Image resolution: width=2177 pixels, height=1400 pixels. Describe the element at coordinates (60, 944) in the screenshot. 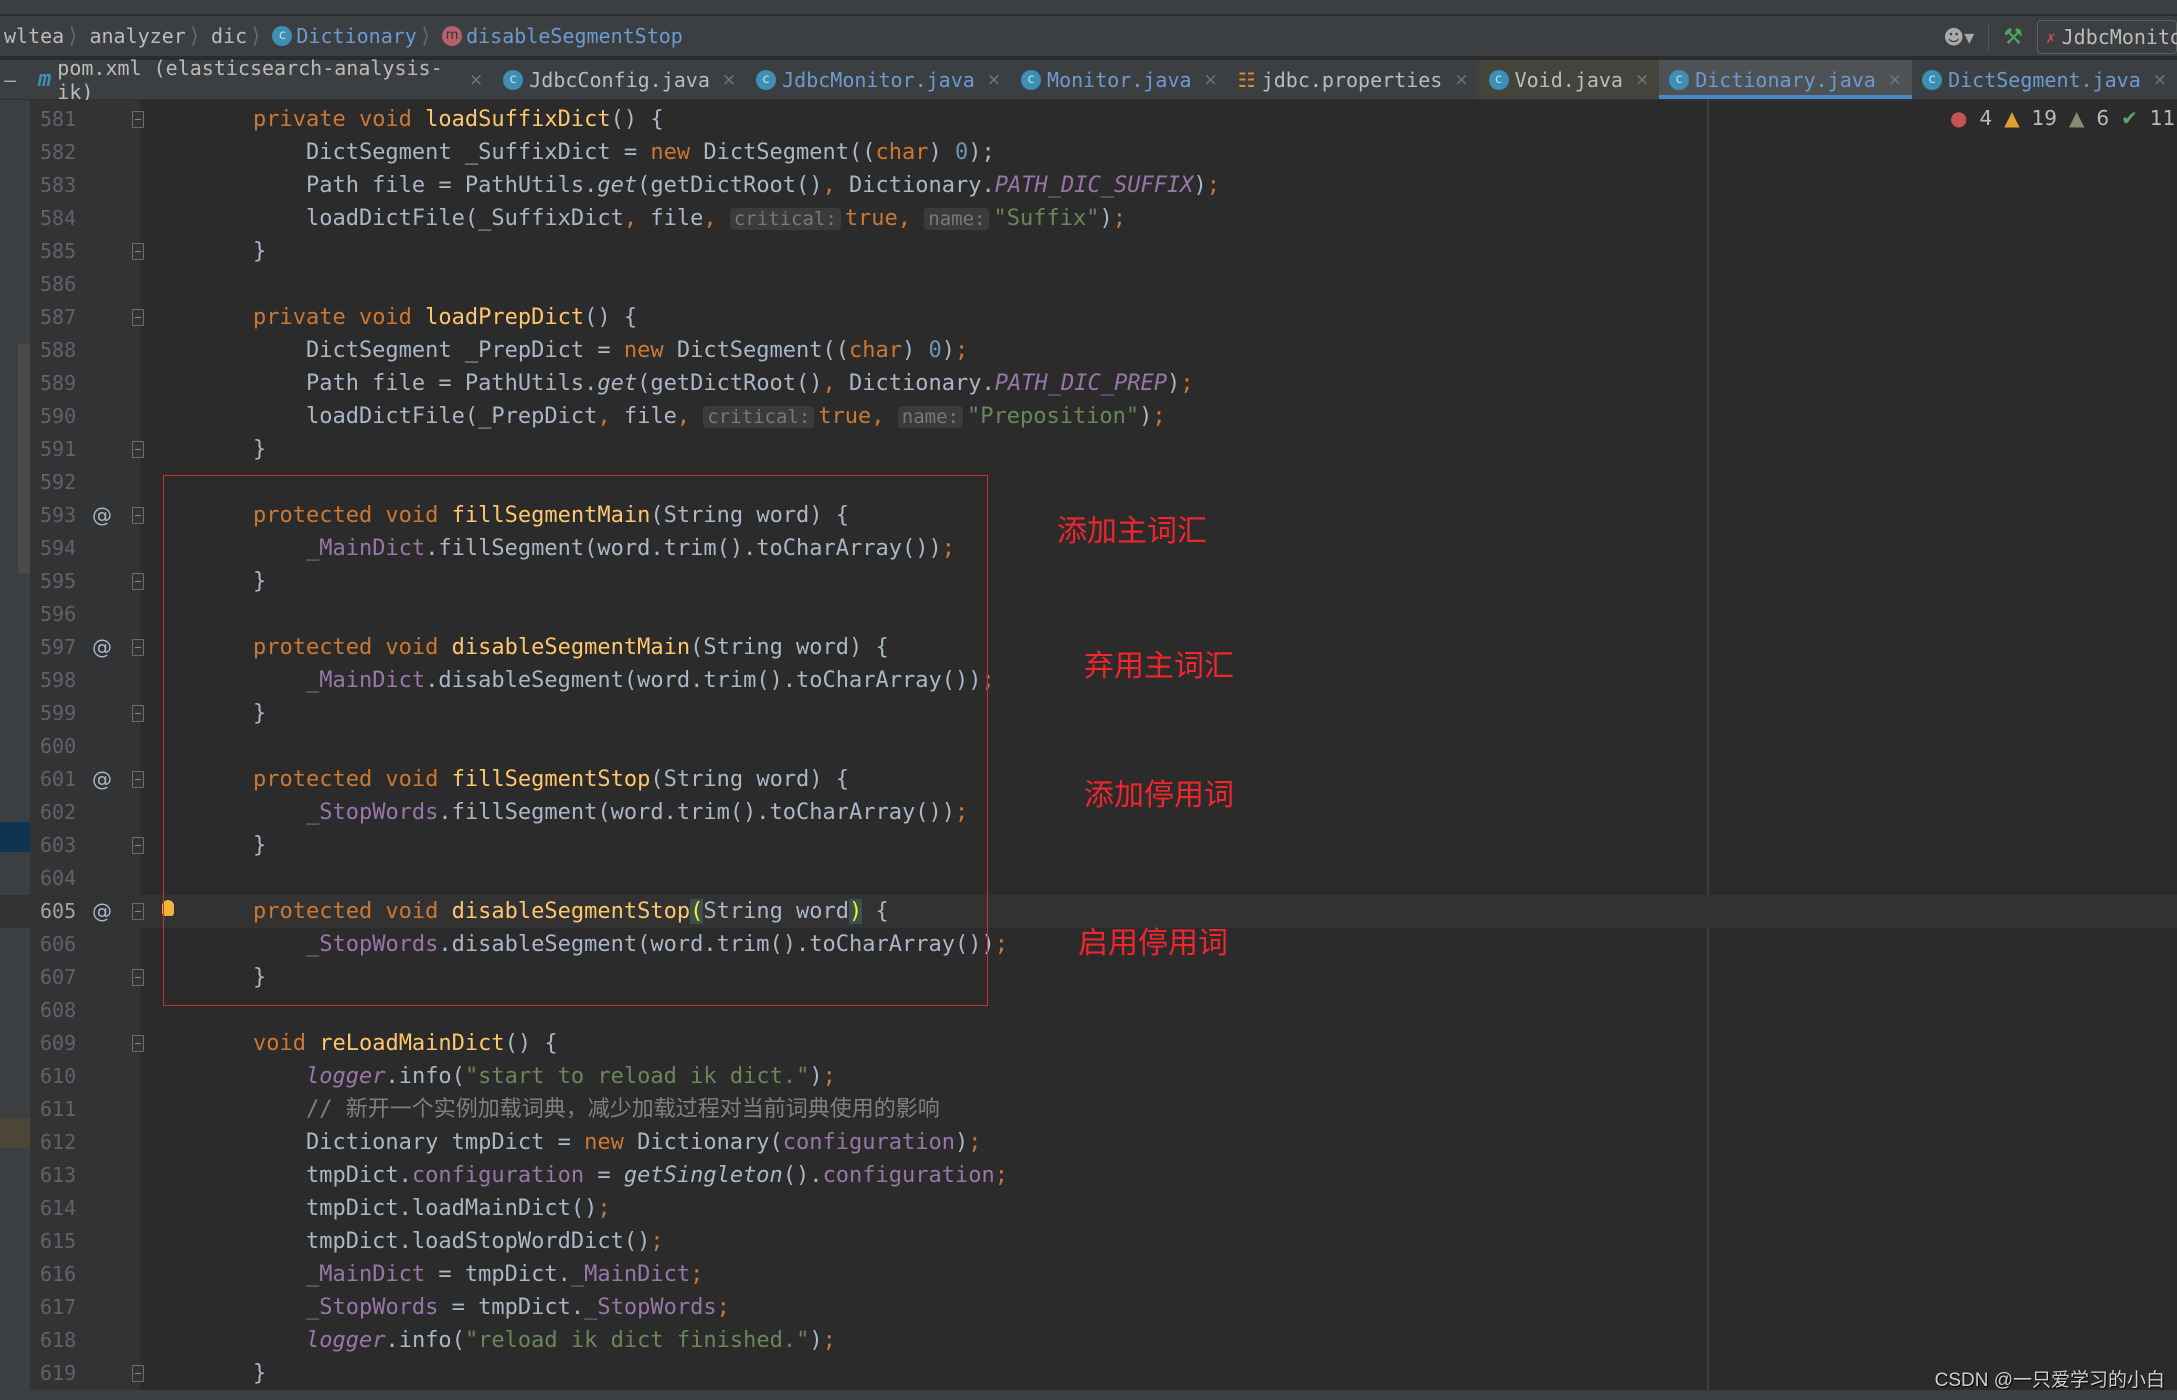

I see `line-number: 606` at that location.